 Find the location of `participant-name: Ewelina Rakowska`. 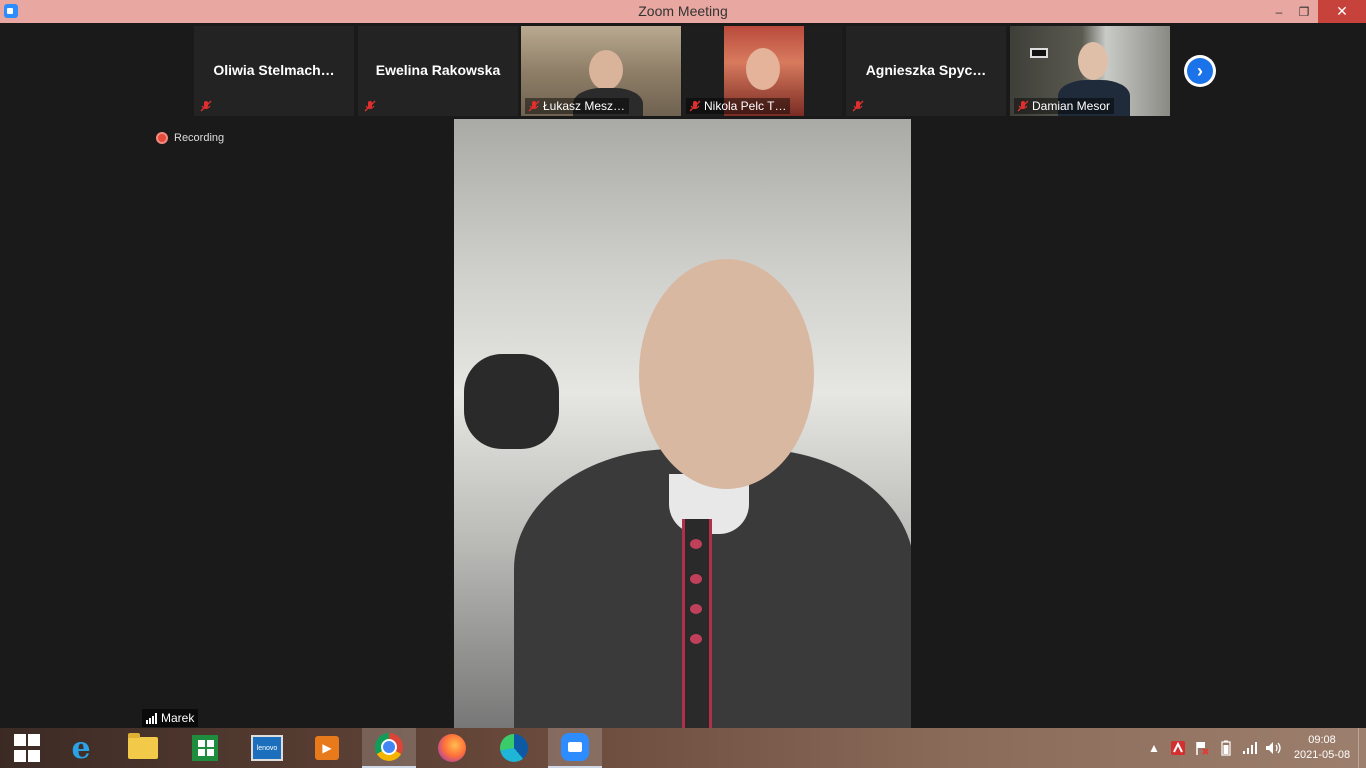

participant-name: Ewelina Rakowska is located at coordinates (438, 70).